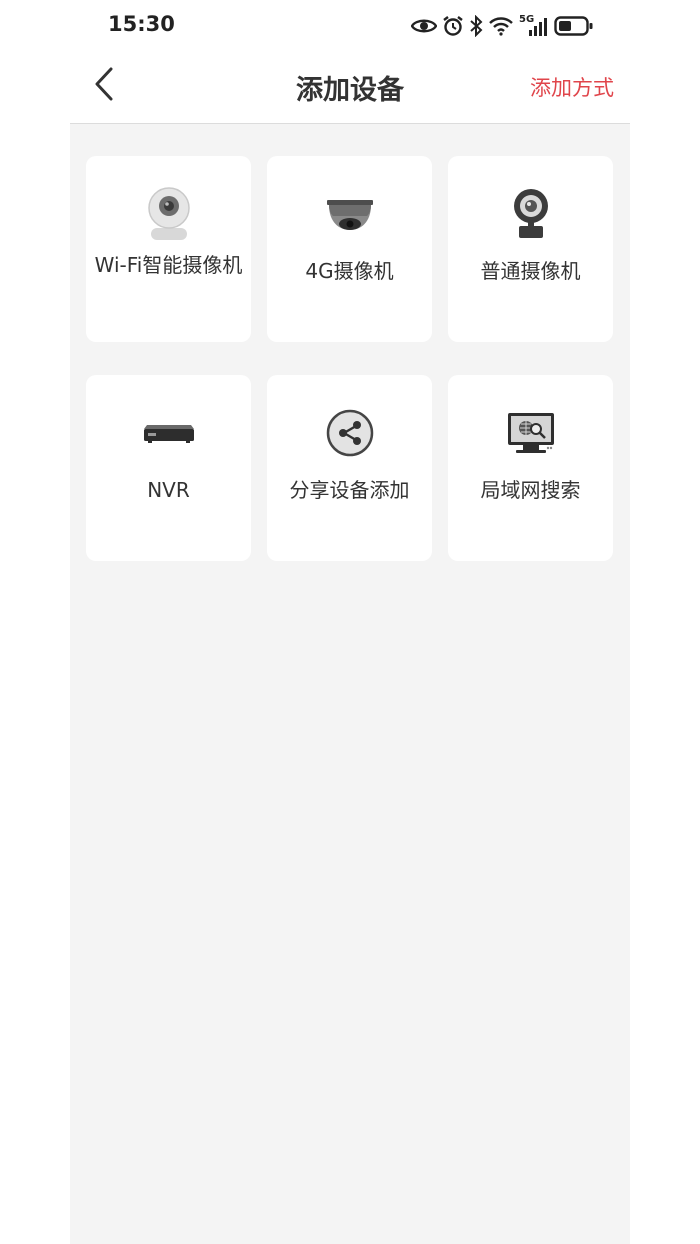 This screenshot has width=700, height=1244. I want to click on webcam-icon, so click(531, 214).